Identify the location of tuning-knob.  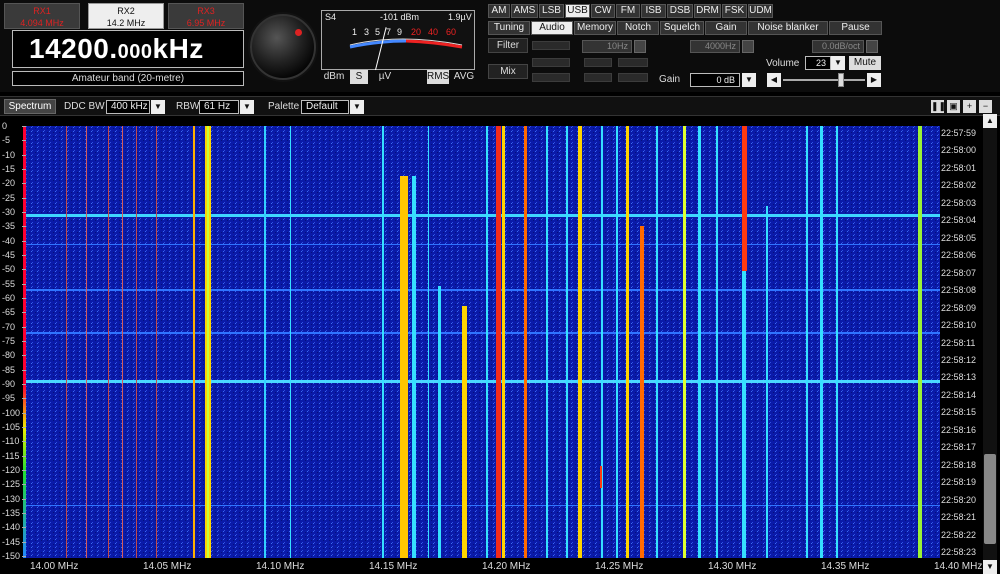
(283, 47).